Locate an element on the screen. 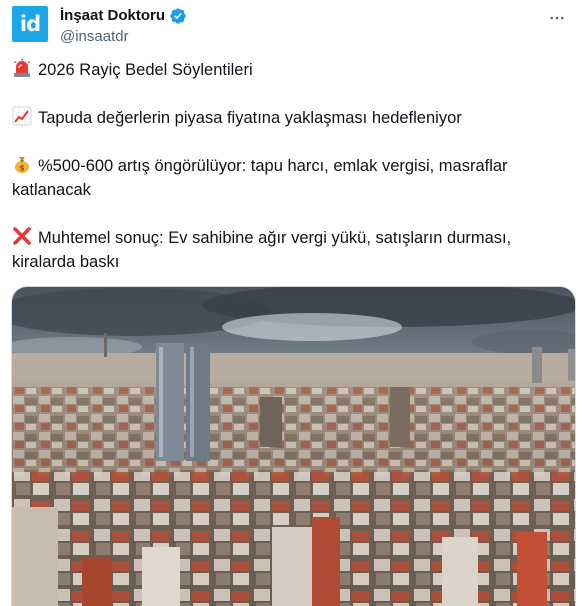 The width and height of the screenshot is (587, 606). avatar-logo-text: id is located at coordinates (30, 24).